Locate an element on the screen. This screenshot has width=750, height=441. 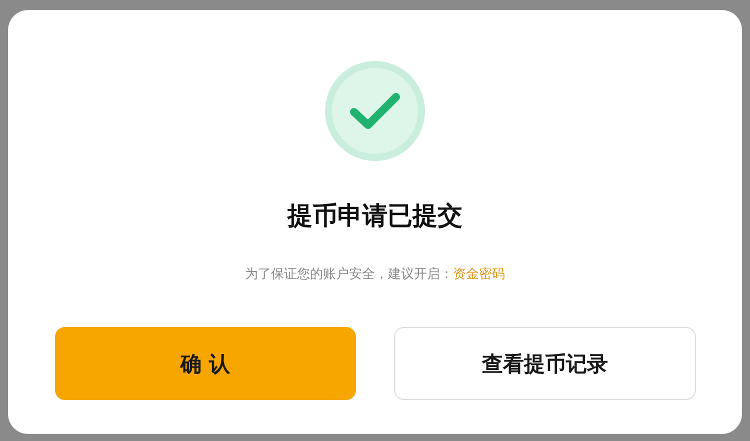
dialog-title: 提币申请已提交 is located at coordinates (375, 216).